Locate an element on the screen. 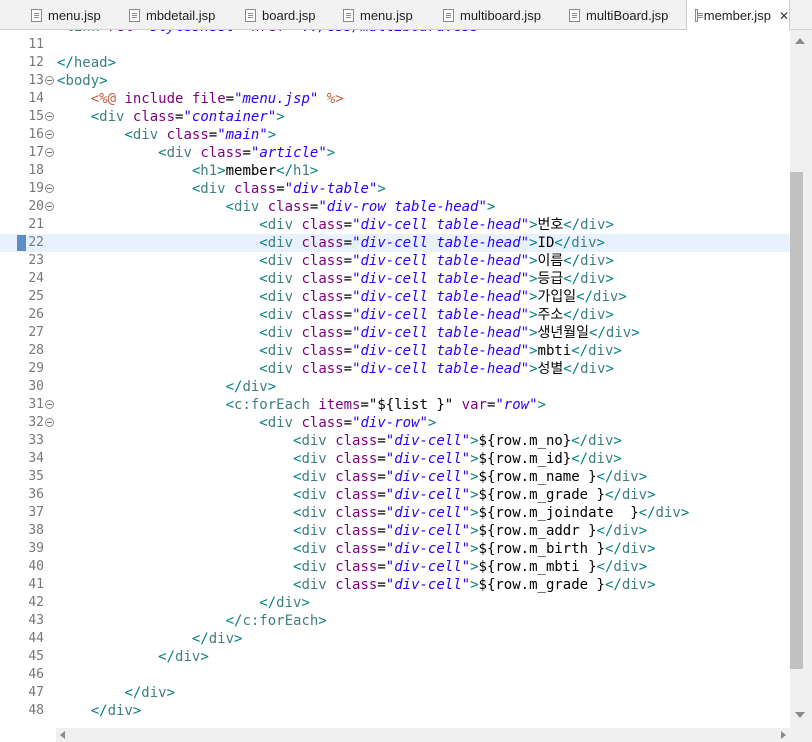 This screenshot has height=742, width=812. code-line: 47 </div> is located at coordinates (395, 693).